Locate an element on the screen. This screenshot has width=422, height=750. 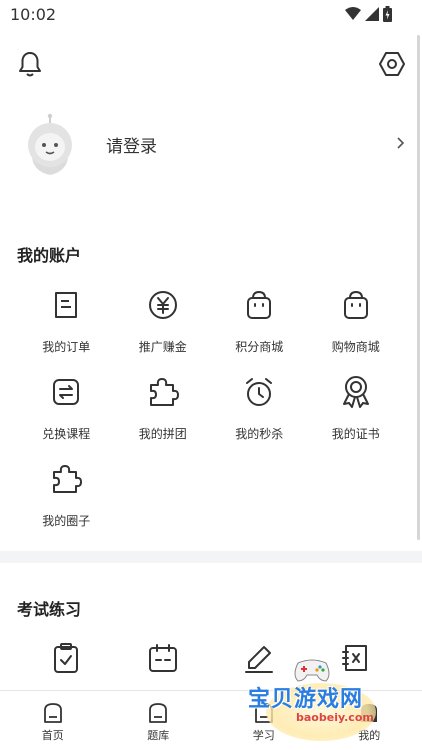
exam-section-title: 考试练习 is located at coordinates (49, 609).